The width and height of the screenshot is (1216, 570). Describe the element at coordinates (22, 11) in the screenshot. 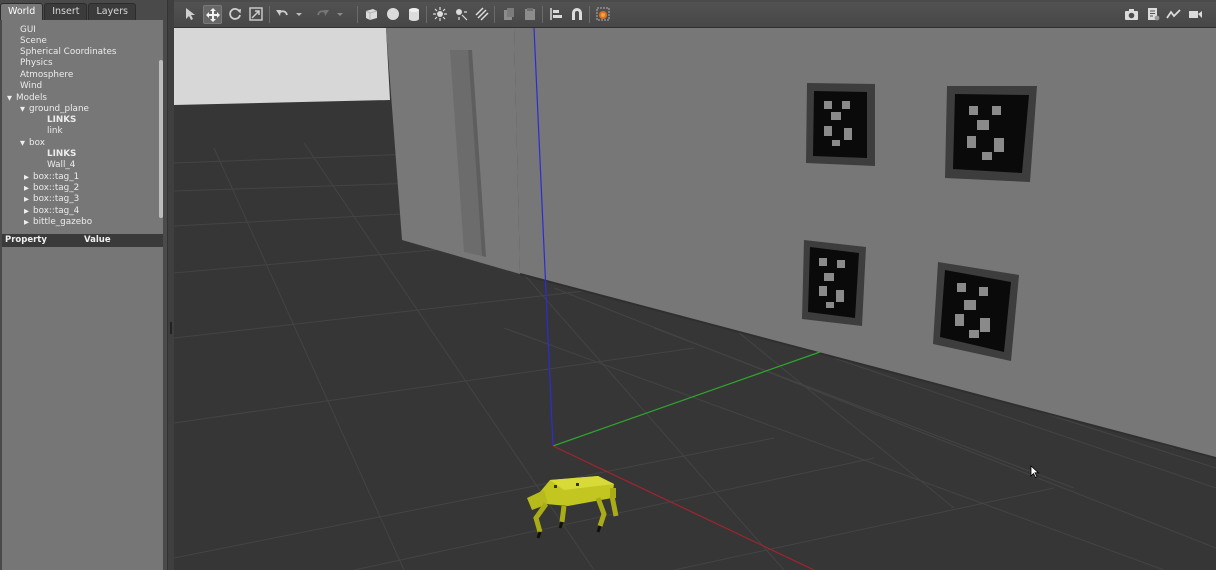

I see `tab-world: World` at that location.